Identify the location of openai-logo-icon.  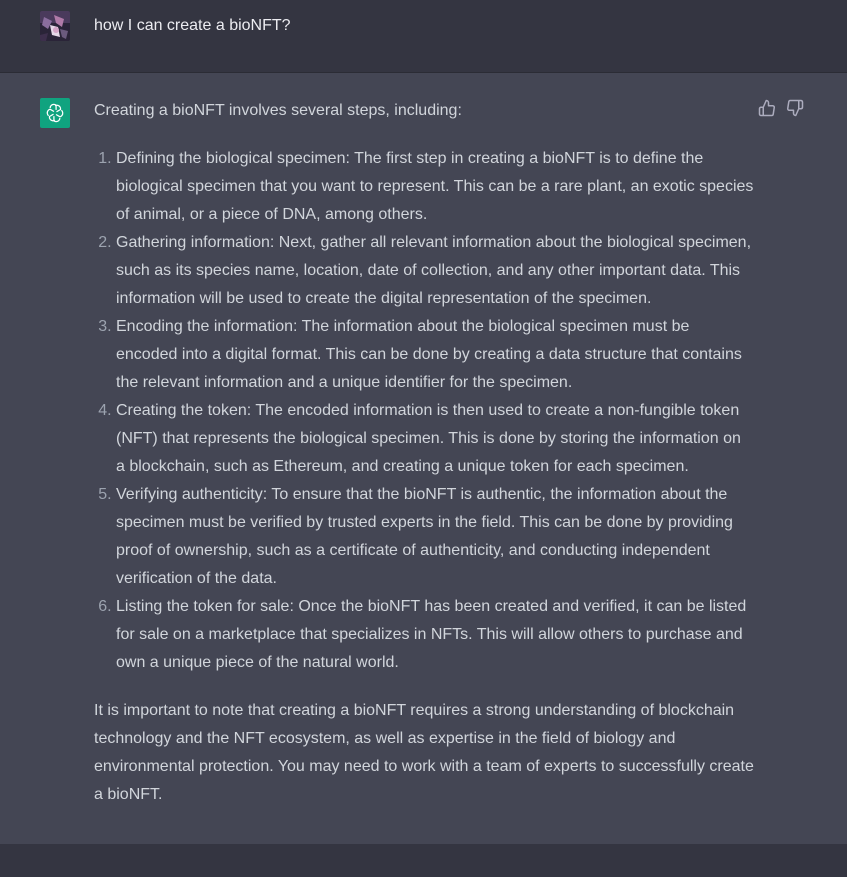
(55, 113).